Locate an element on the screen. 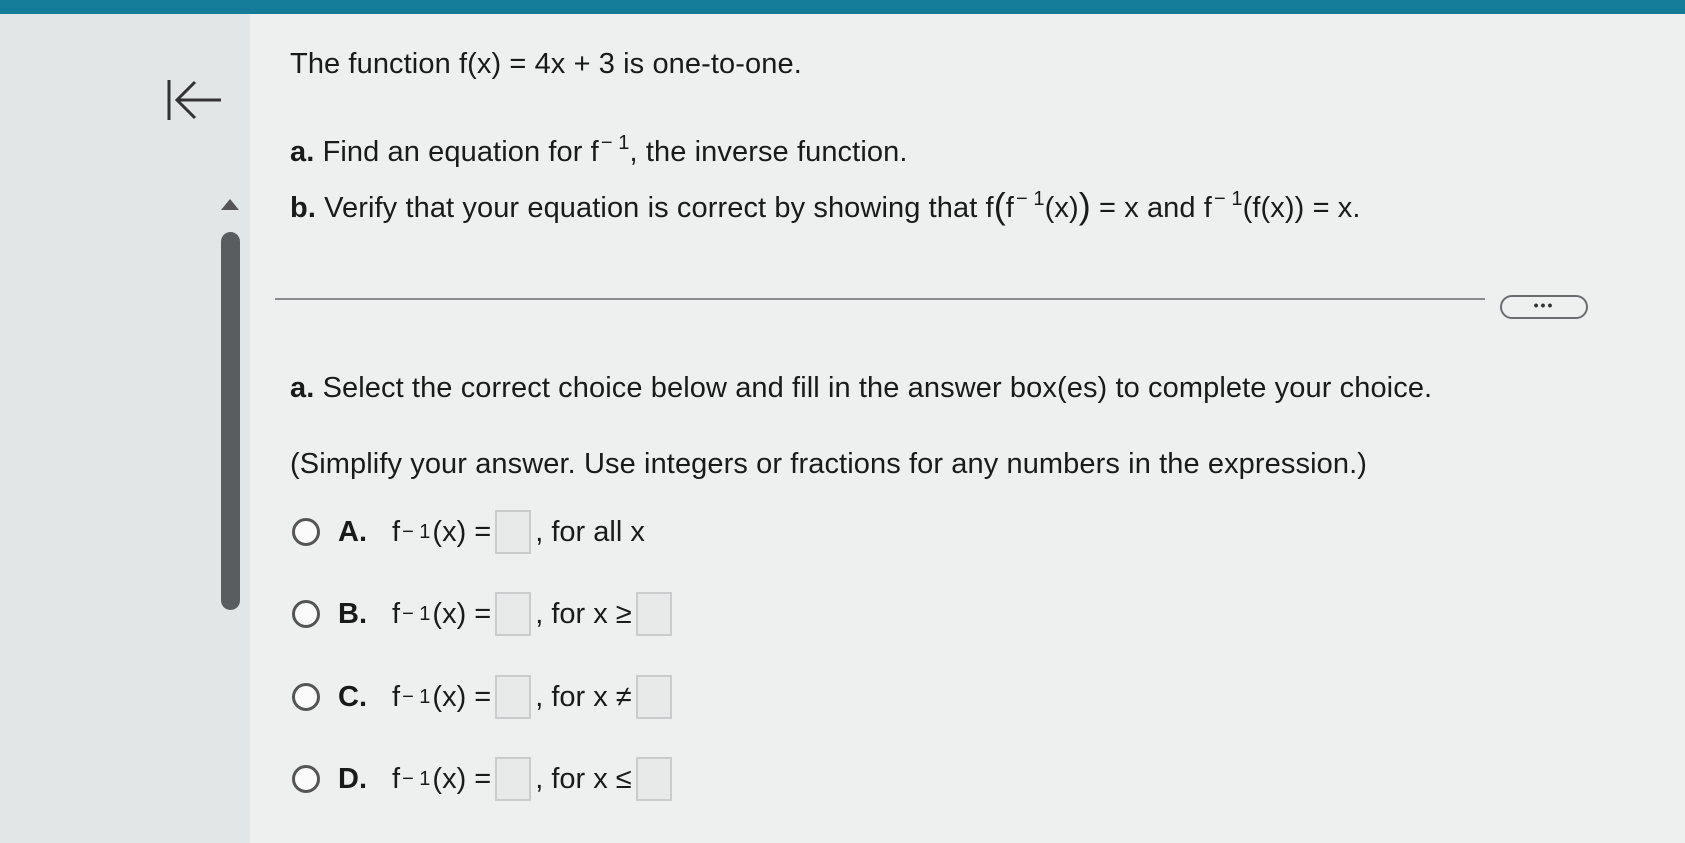  top-bar is located at coordinates (842, 7).